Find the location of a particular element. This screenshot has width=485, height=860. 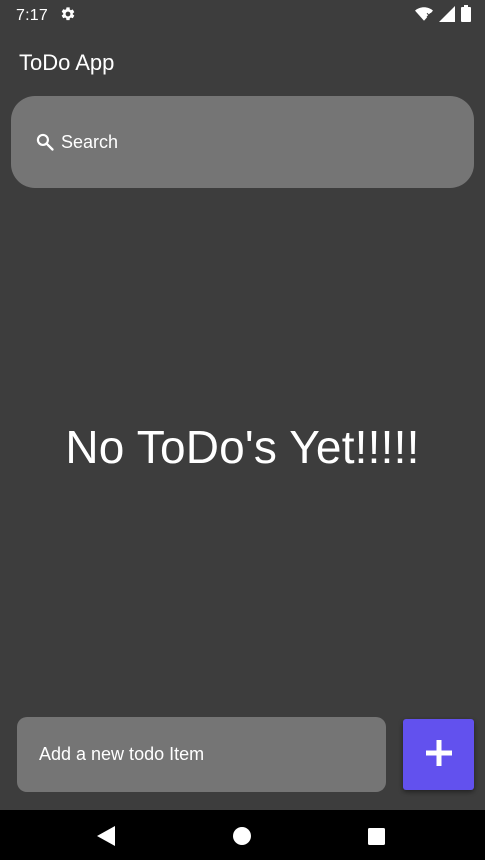

new-todo-input is located at coordinates (201, 754).